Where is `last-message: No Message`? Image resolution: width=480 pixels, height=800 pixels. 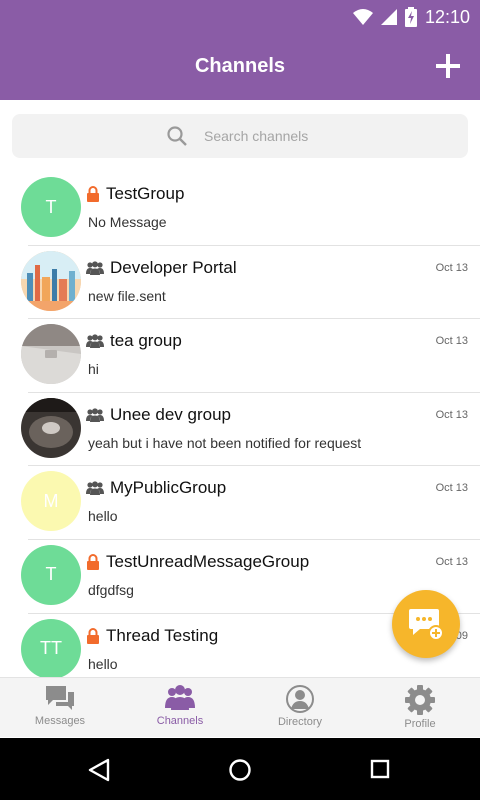
last-message: No Message is located at coordinates (127, 222).